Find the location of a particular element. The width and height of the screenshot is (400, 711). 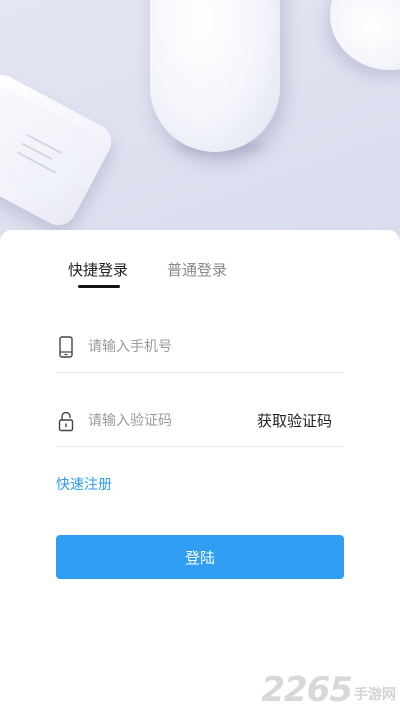

login-button: 登陆 is located at coordinates (200, 557).